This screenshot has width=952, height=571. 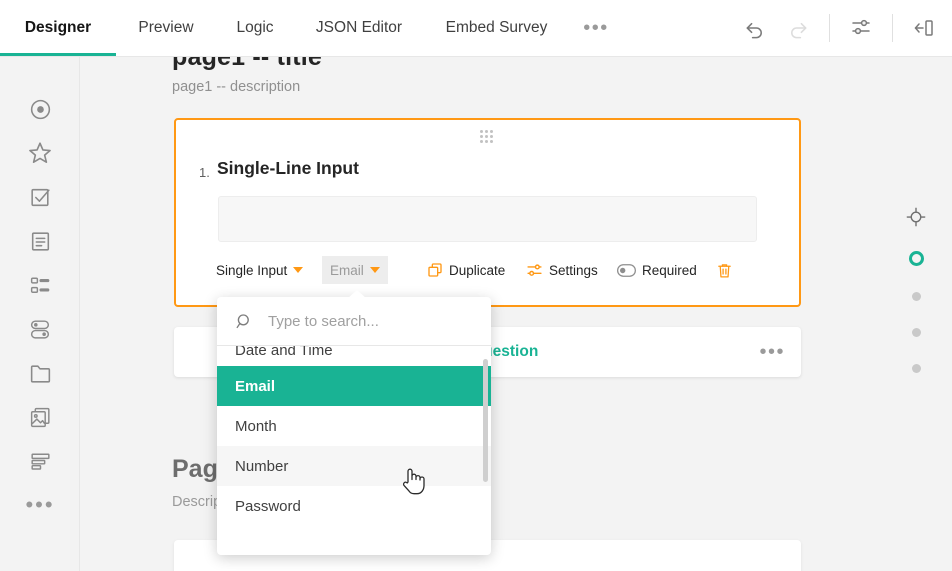 I want to click on dropdown-search-row, so click(x=354, y=321).